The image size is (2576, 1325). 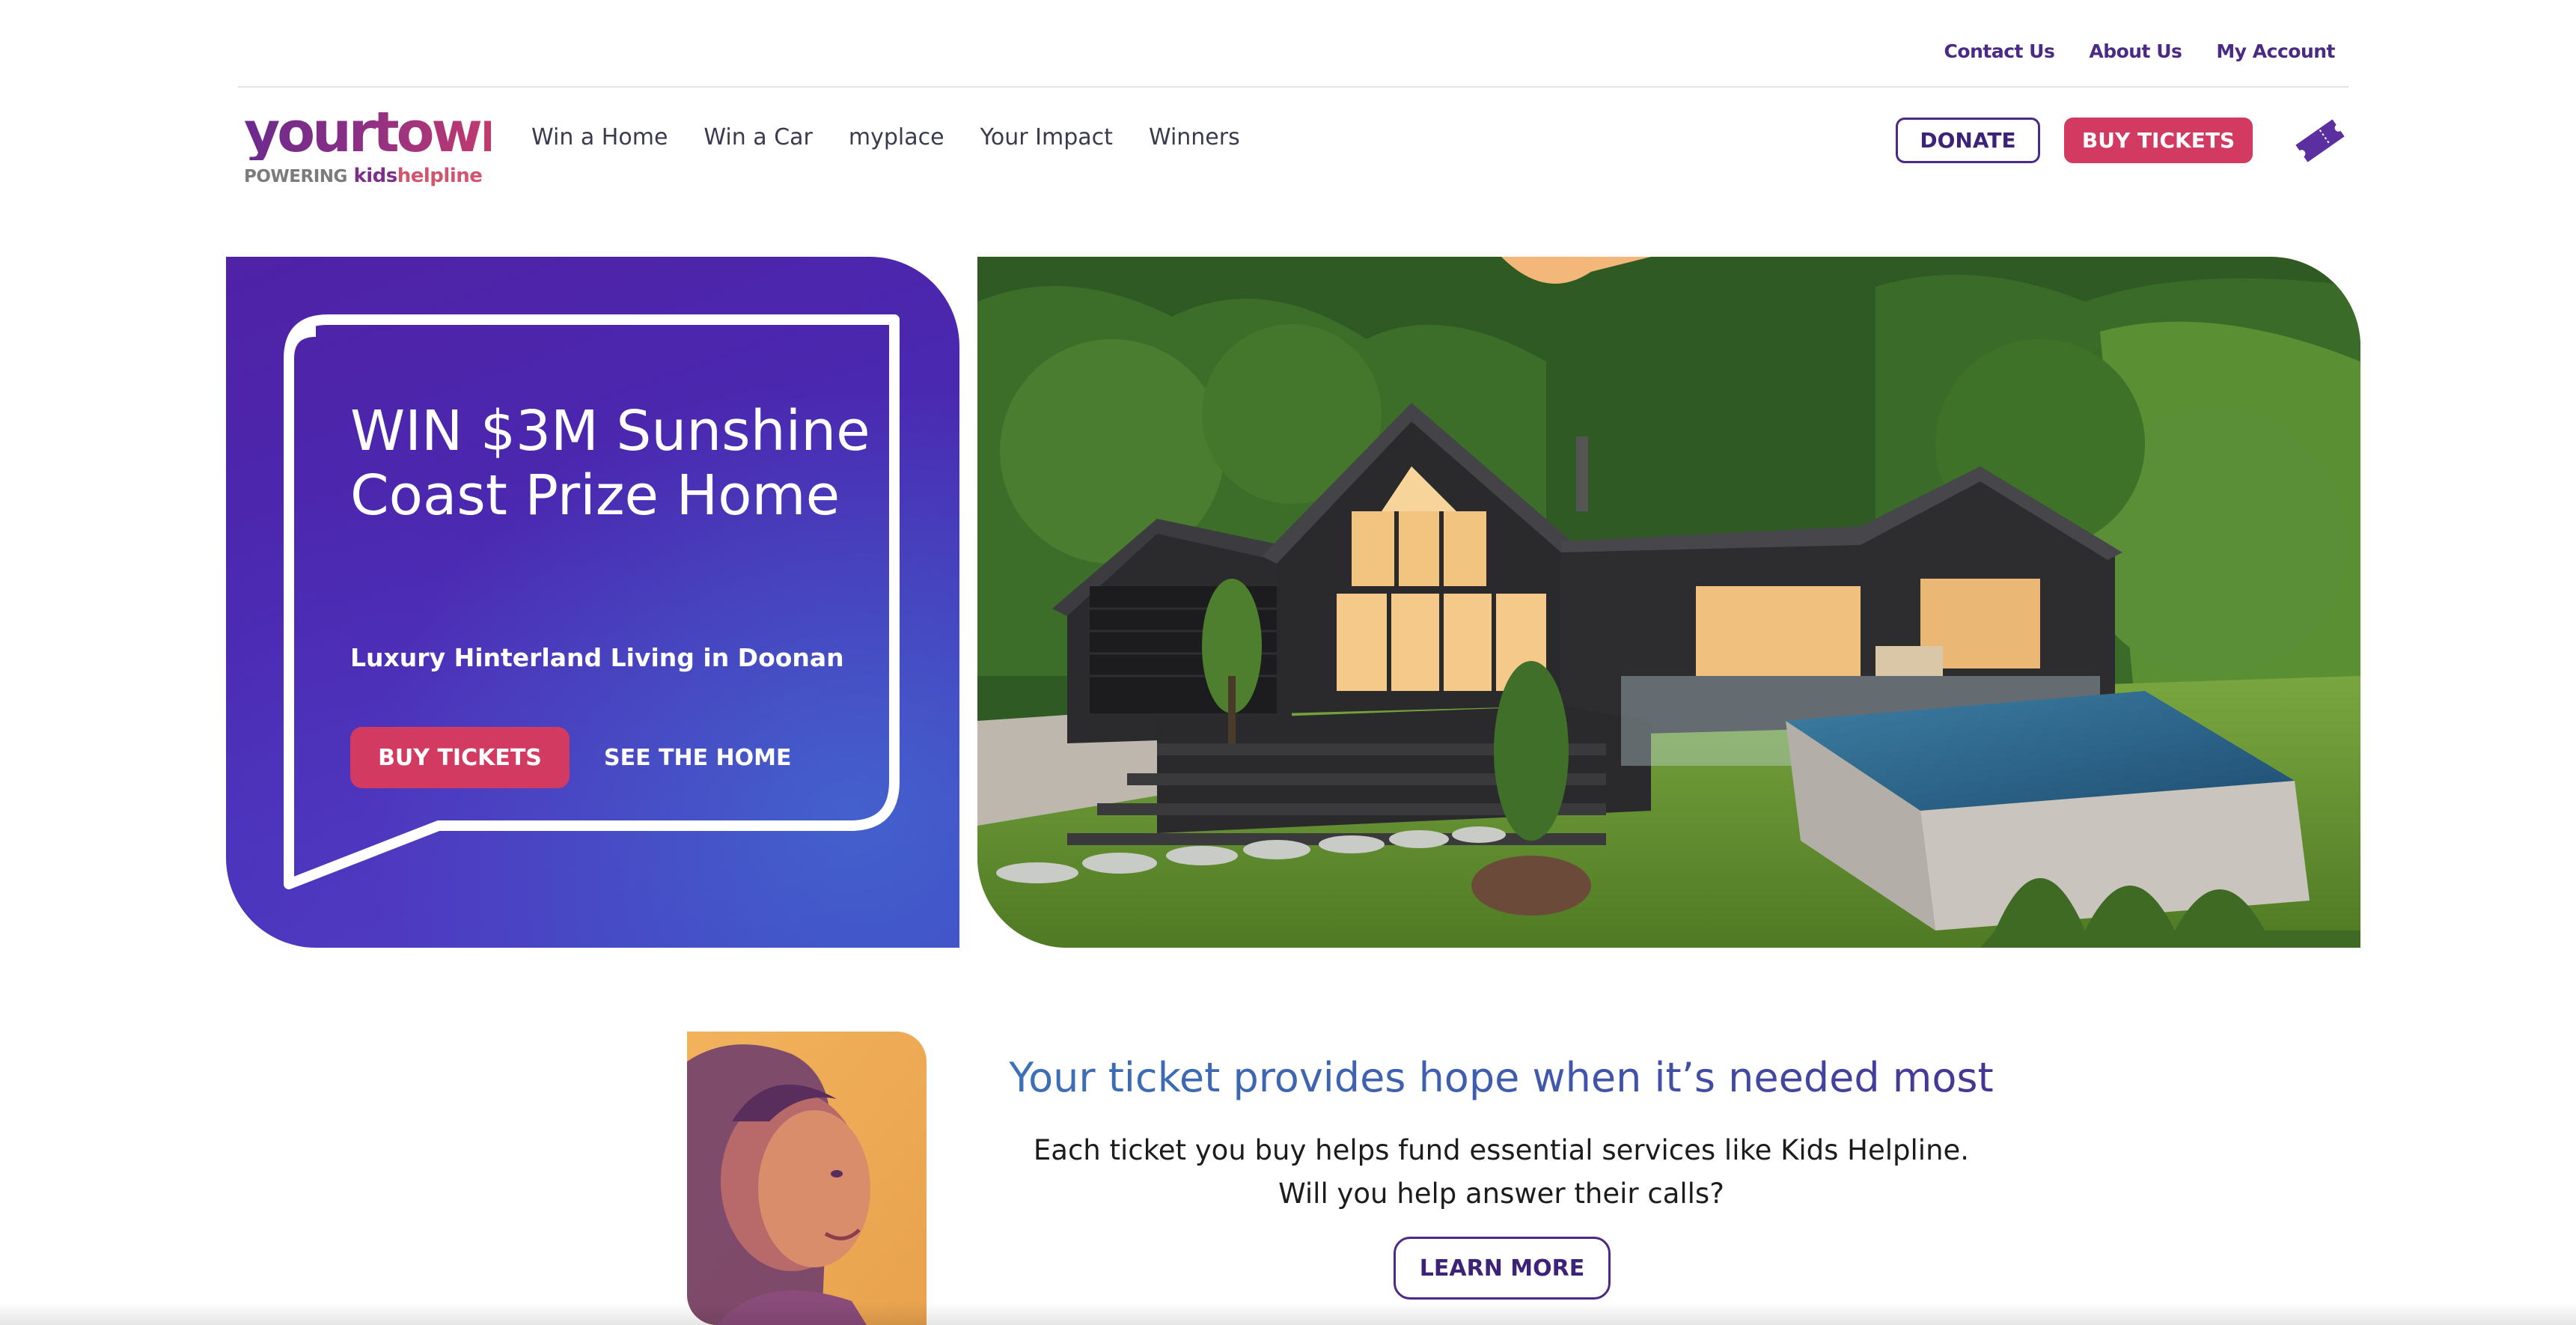 I want to click on utility-links: Contact Us About Us My Account, so click(x=2140, y=51).